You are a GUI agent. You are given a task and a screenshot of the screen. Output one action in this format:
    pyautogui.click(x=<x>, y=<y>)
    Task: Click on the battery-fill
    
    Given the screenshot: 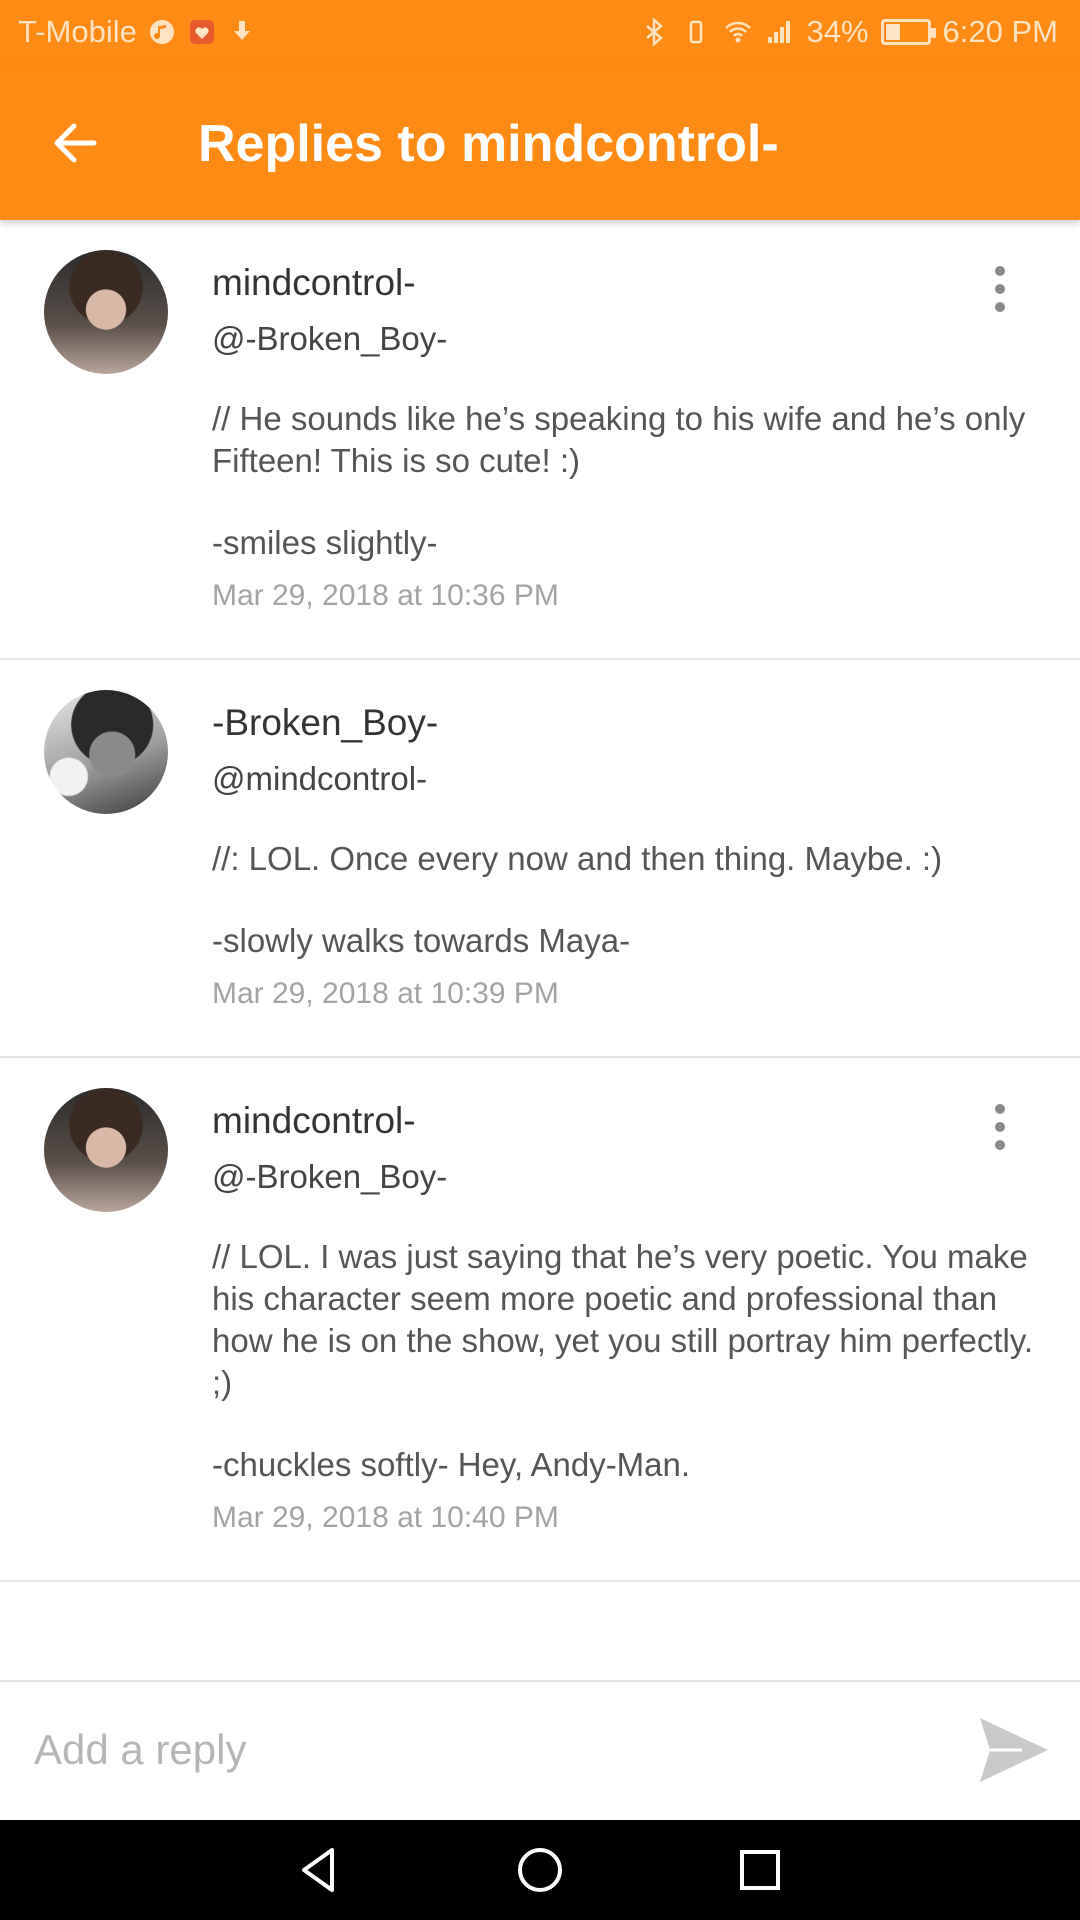 What is the action you would take?
    pyautogui.click(x=892, y=32)
    